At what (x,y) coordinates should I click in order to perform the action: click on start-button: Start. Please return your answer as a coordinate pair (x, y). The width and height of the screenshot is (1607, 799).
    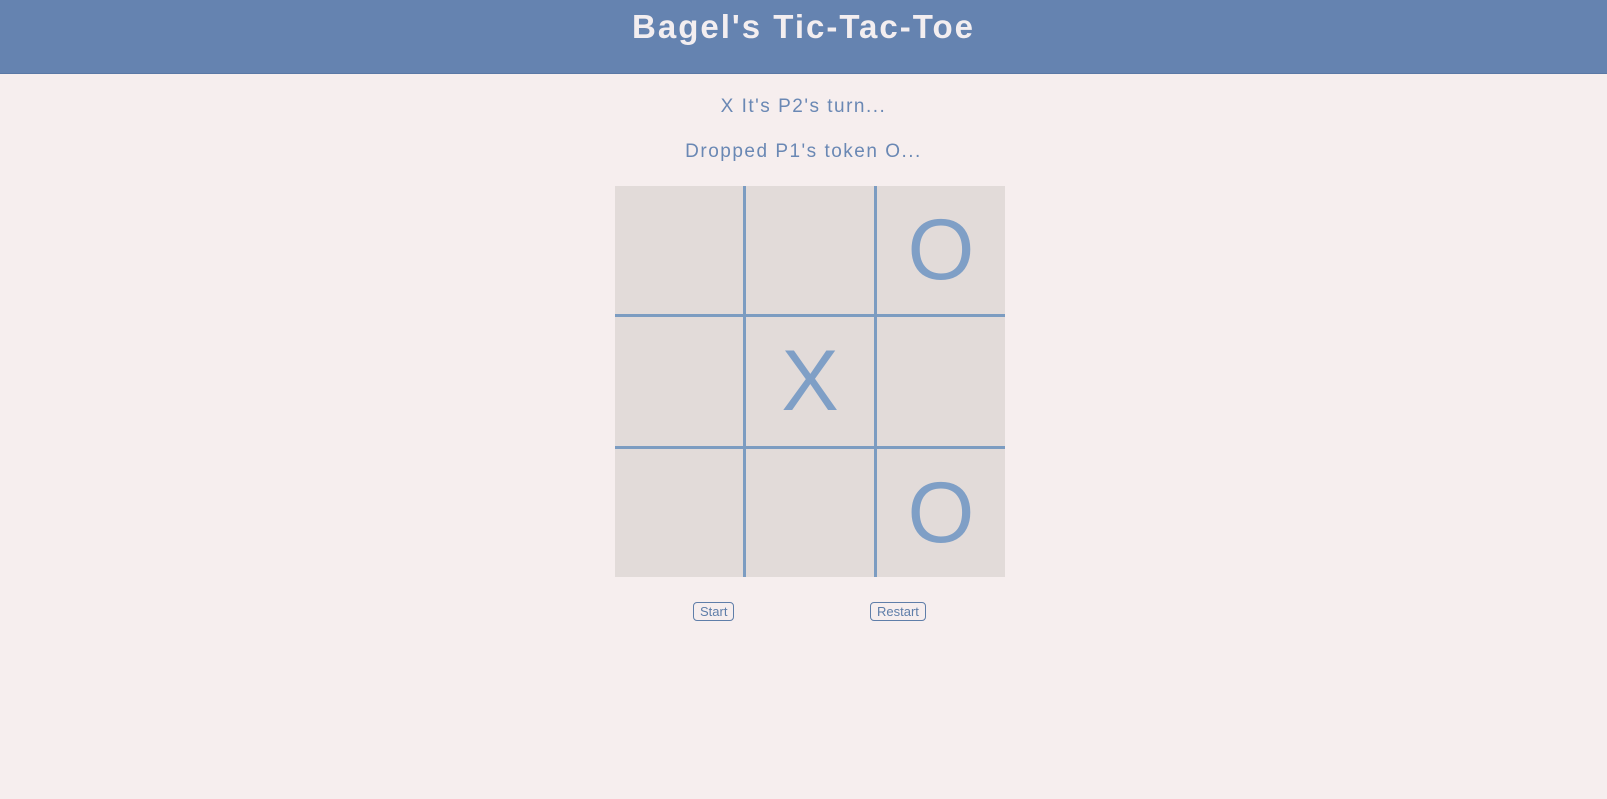
    Looking at the image, I should click on (714, 611).